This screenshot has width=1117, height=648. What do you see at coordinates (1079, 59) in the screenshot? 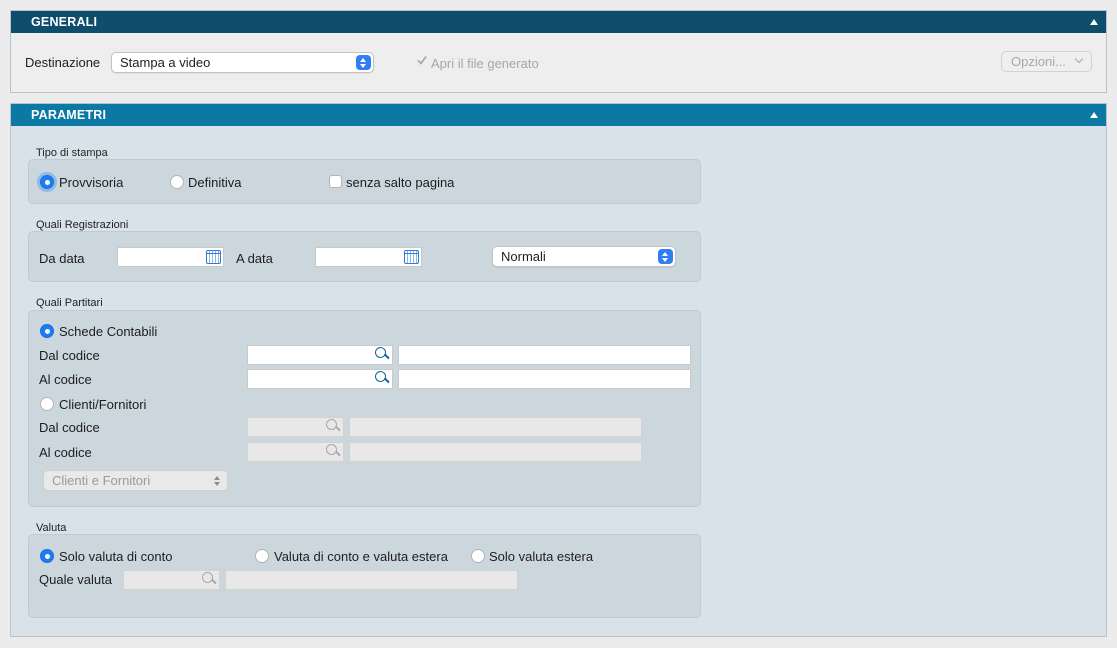
I see `chevron-down-icon` at bounding box center [1079, 59].